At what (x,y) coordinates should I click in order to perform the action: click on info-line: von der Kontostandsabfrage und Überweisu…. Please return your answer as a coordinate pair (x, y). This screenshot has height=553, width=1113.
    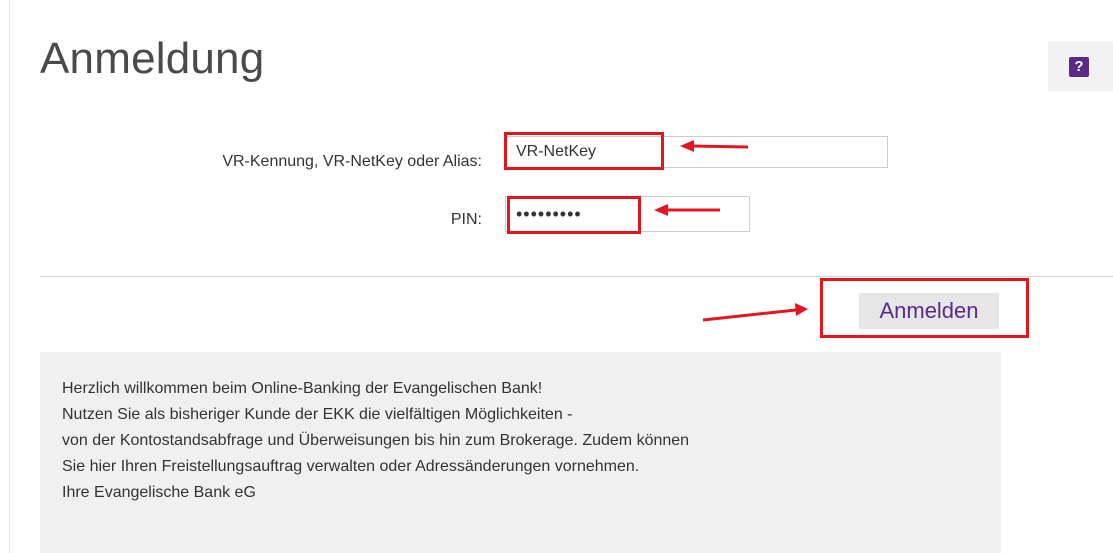
    Looking at the image, I should click on (376, 440).